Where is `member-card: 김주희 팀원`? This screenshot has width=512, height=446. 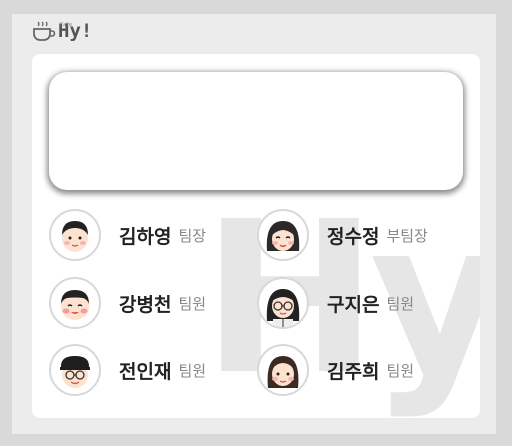 member-card: 김주희 팀원 is located at coordinates (335, 370).